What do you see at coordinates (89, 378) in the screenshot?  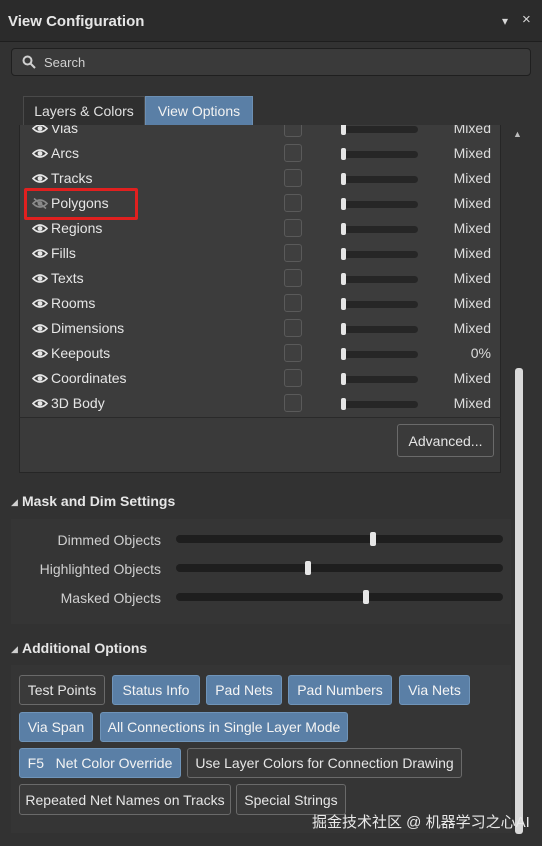 I see `row-label: Coordinates` at bounding box center [89, 378].